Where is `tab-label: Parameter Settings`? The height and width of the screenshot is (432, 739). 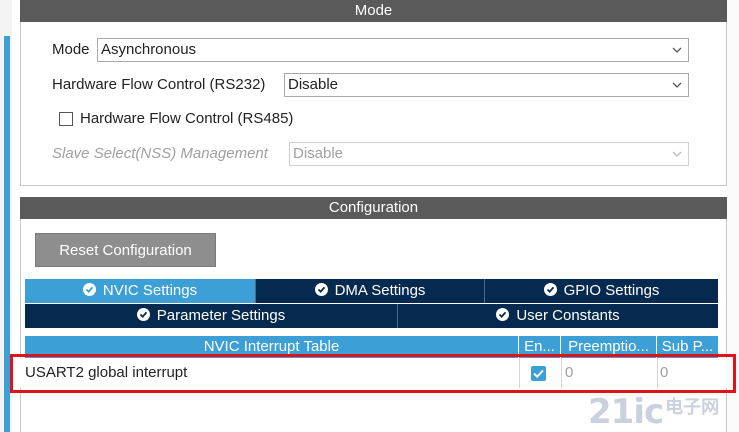 tab-label: Parameter Settings is located at coordinates (221, 315).